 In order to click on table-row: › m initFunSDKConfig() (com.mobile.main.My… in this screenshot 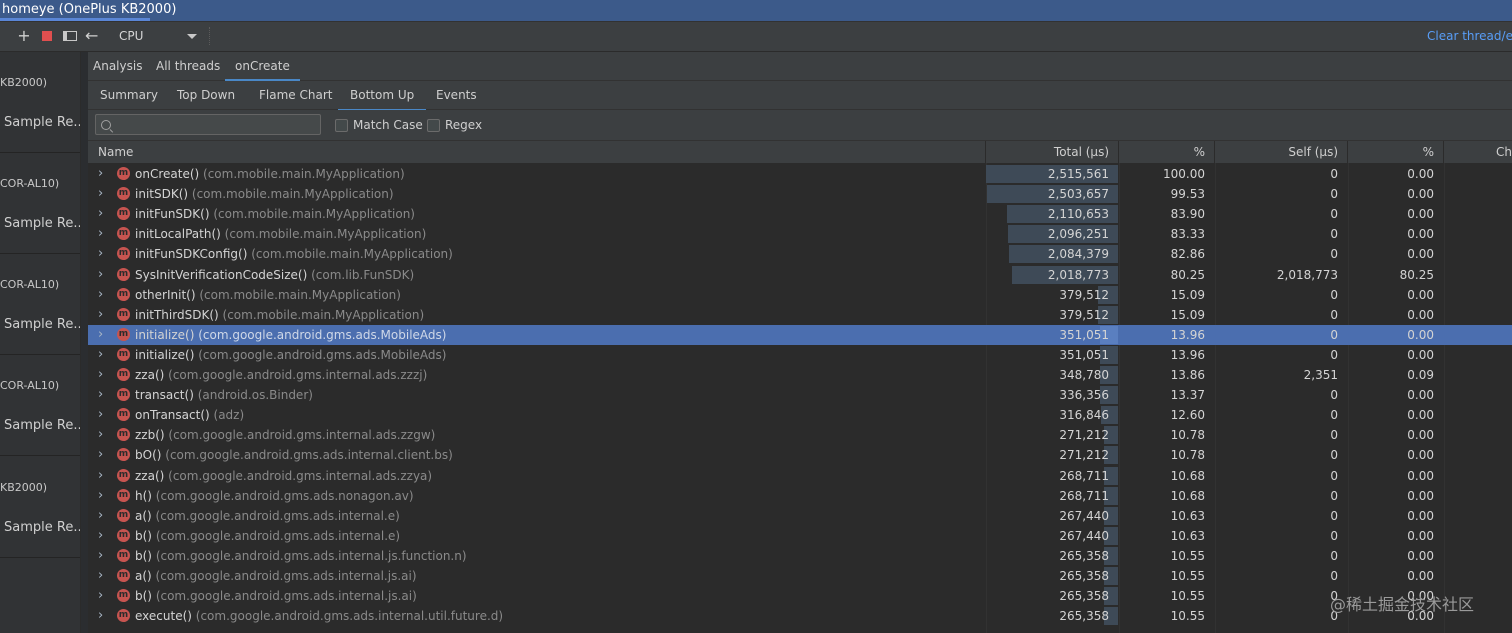, I will do `click(800, 254)`.